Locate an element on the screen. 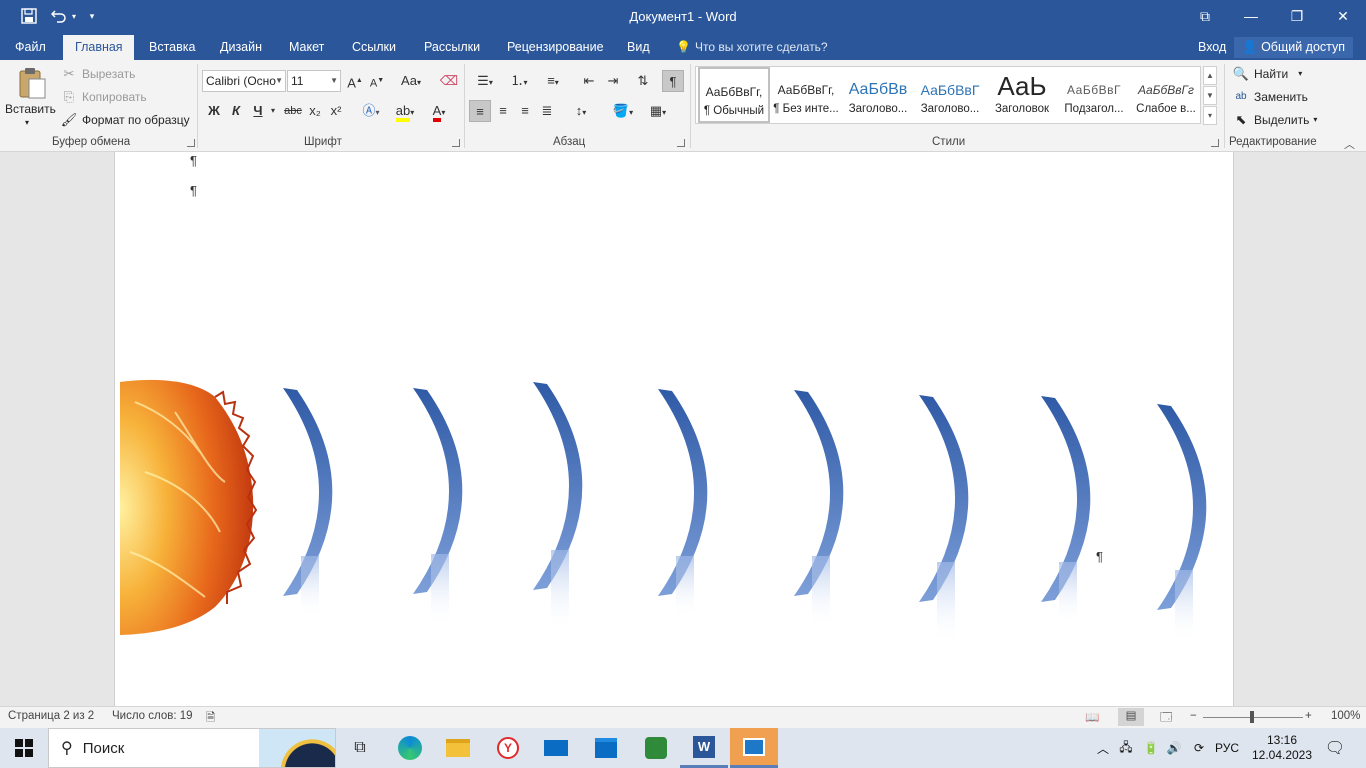  mail-icon is located at coordinates (556, 748).